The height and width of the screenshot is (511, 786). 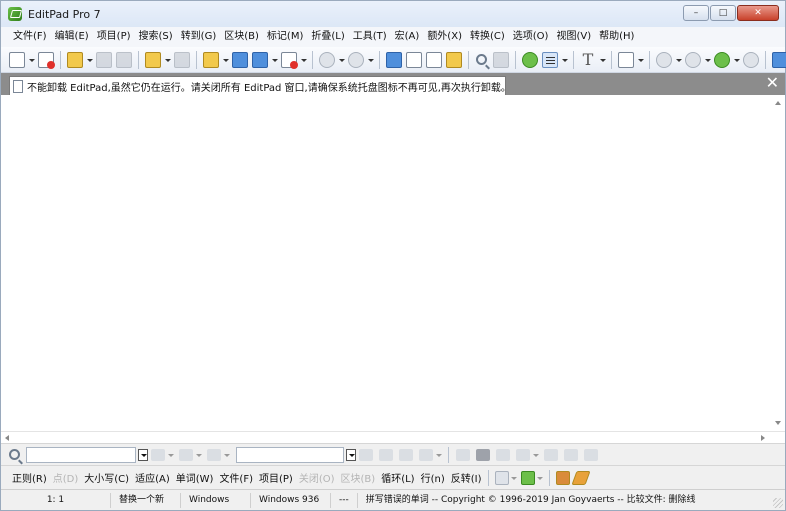 I want to click on find-next-dropdown-icon, so click(x=199, y=455).